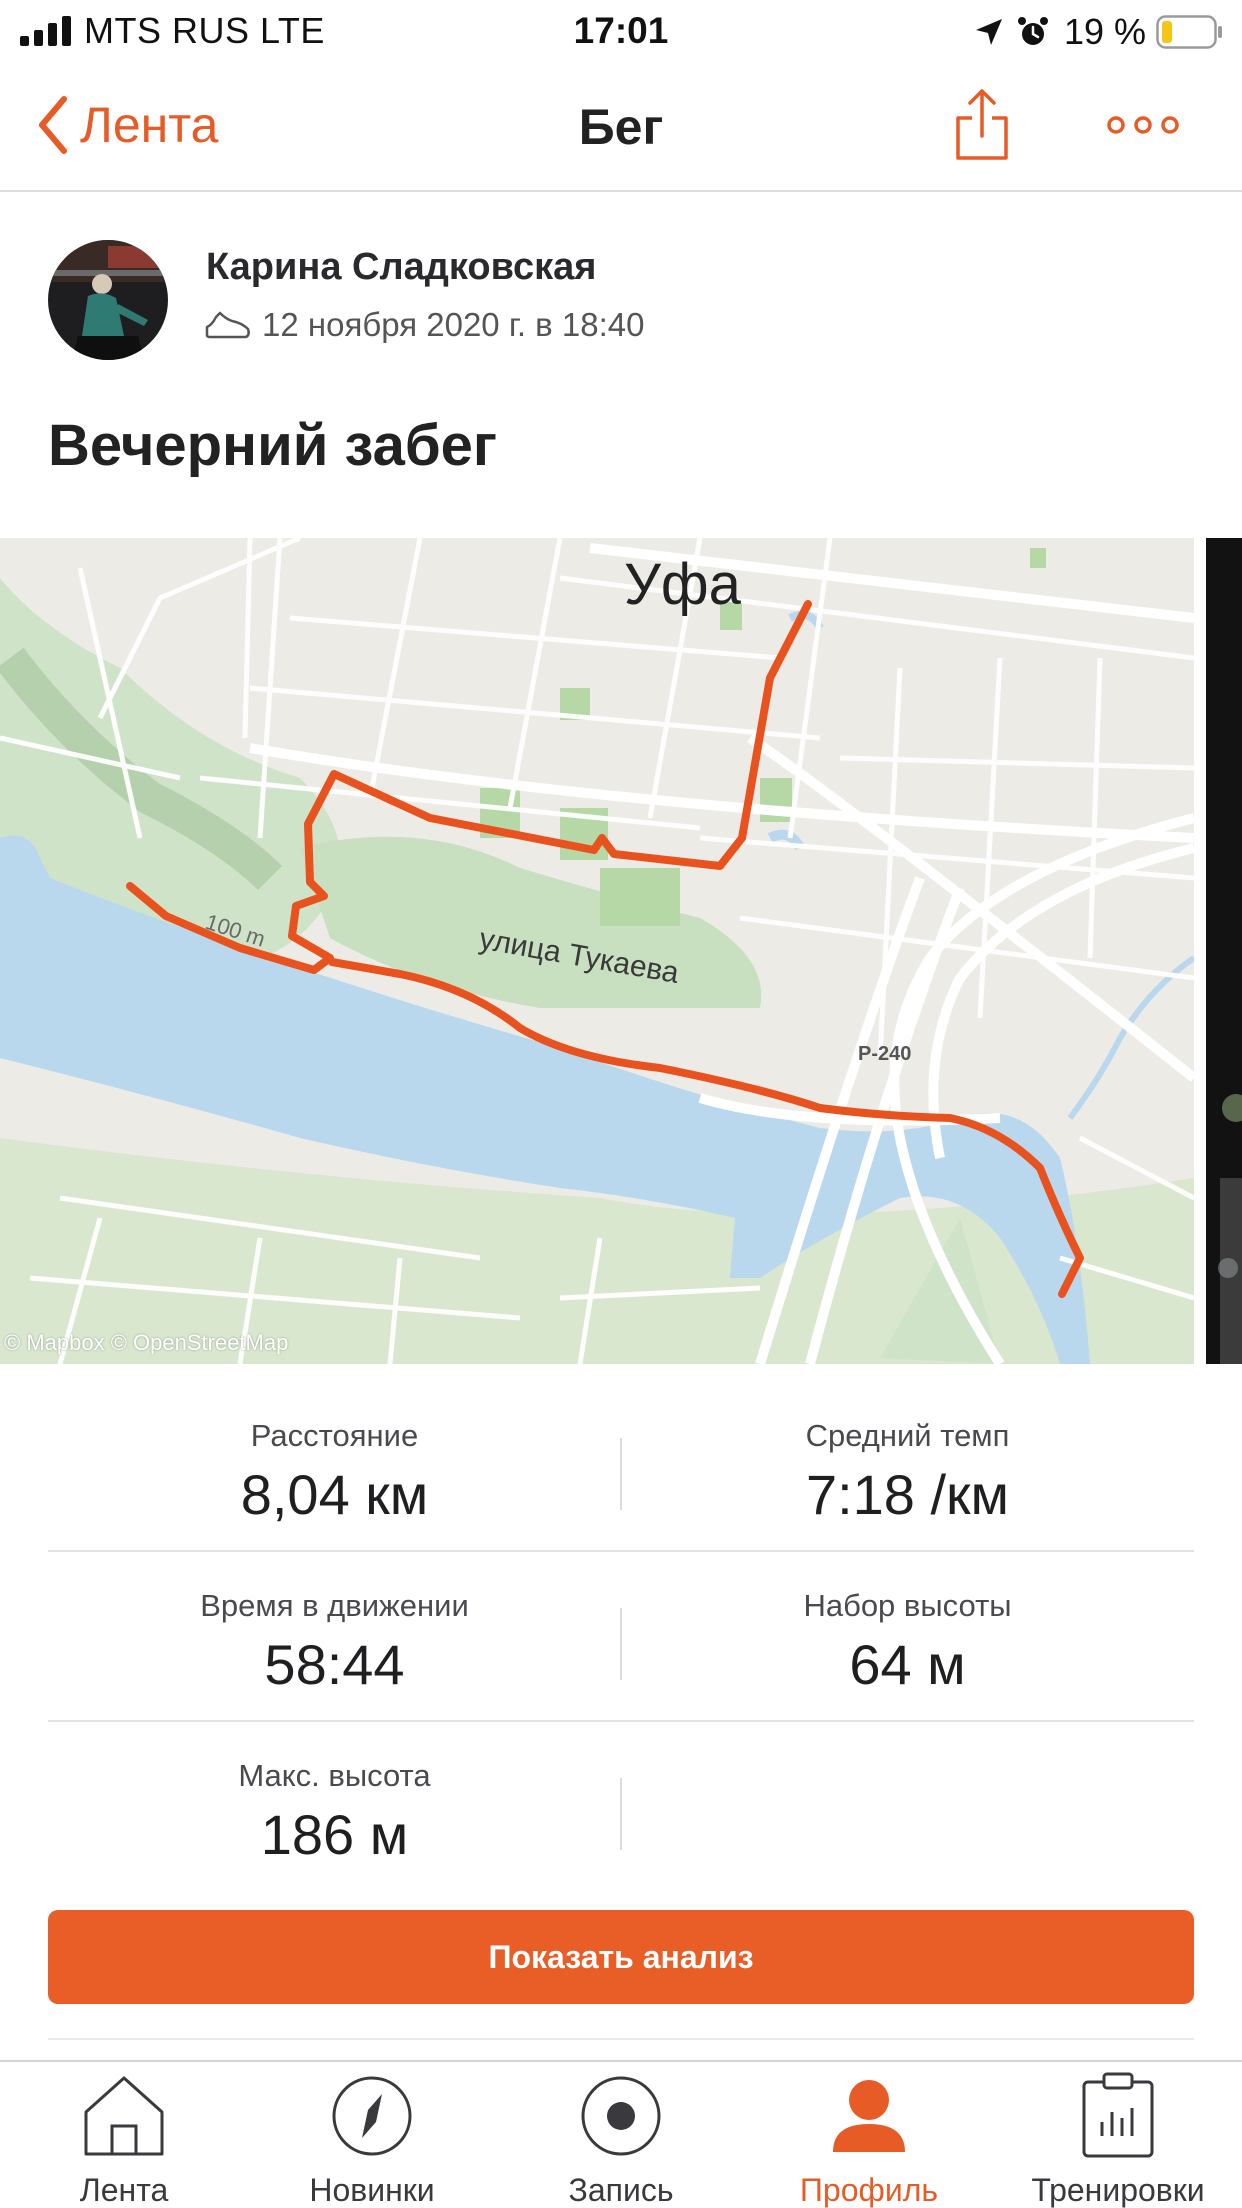  I want to click on battery-level, so click(1167, 32).